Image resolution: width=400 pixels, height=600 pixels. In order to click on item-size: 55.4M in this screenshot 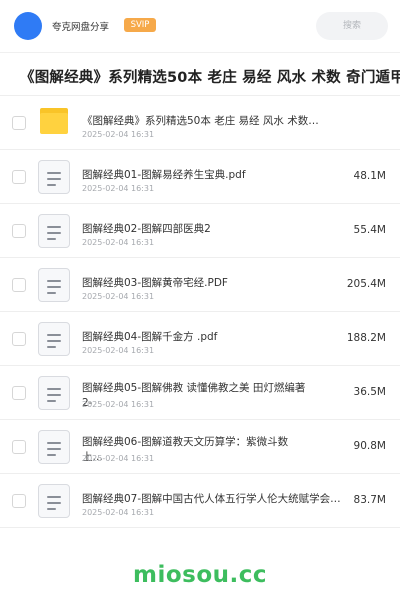, I will do `click(369, 230)`.